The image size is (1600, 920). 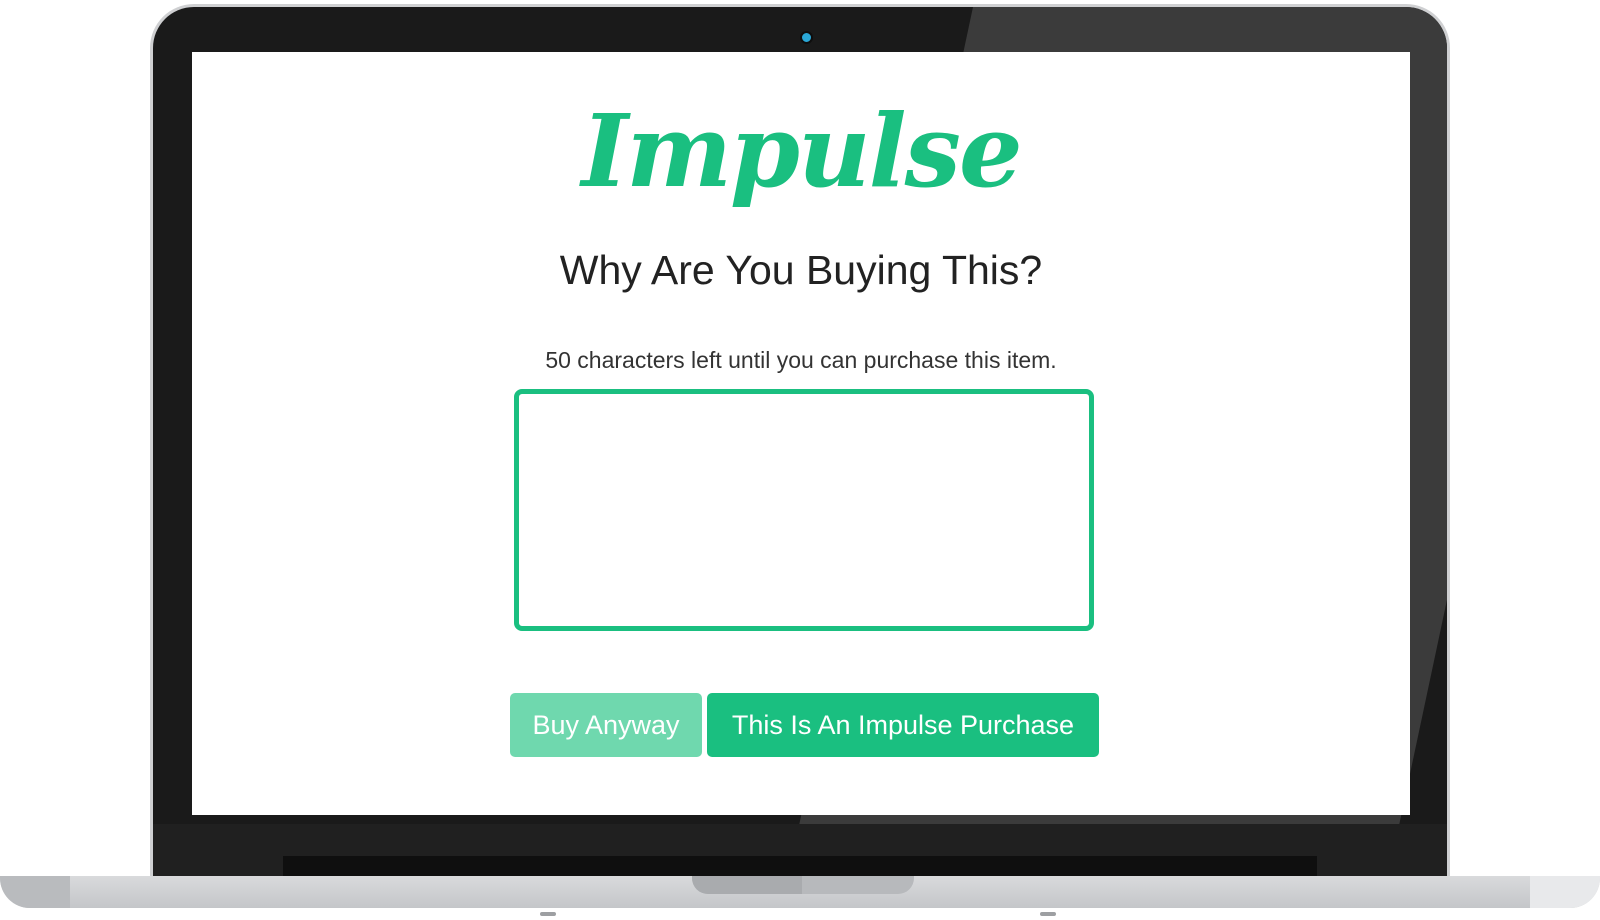 I want to click on laptop-base-left, so click(x=35, y=892).